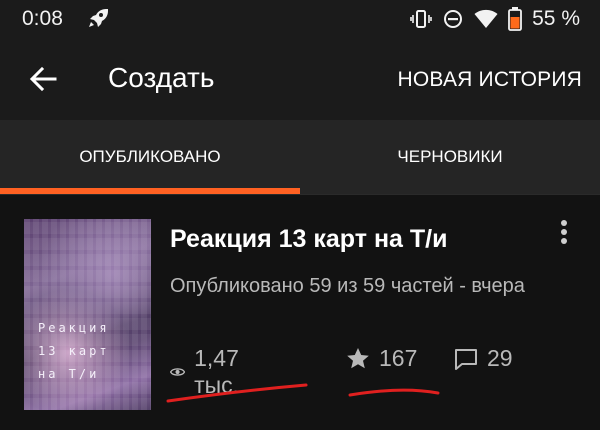 The width and height of the screenshot is (600, 430). Describe the element at coordinates (347, 286) in the screenshot. I see `story-meta: Опубликовано 59 из 59 частей - вчера` at that location.